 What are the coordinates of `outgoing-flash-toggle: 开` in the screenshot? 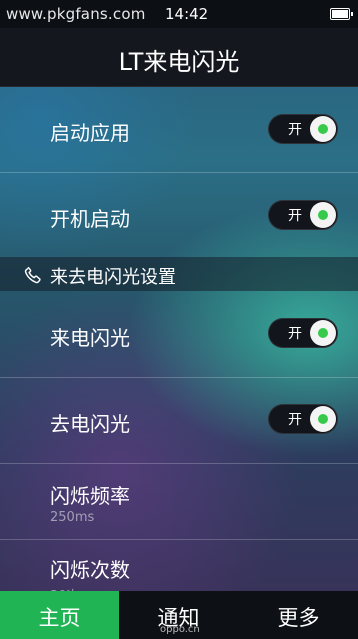 It's located at (303, 419).